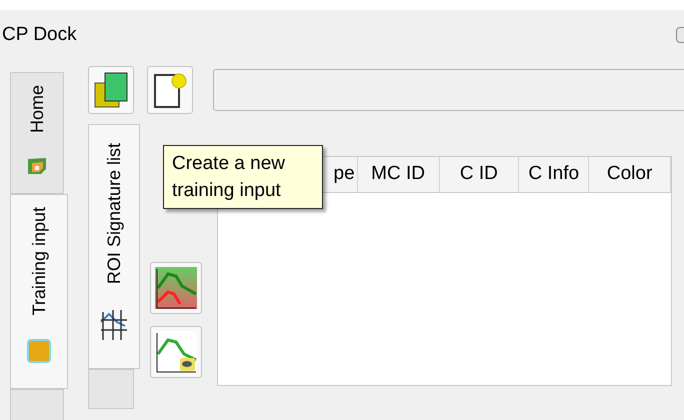 This screenshot has height=420, width=684. What do you see at coordinates (39, 351) in the screenshot?
I see `square-icon` at bounding box center [39, 351].